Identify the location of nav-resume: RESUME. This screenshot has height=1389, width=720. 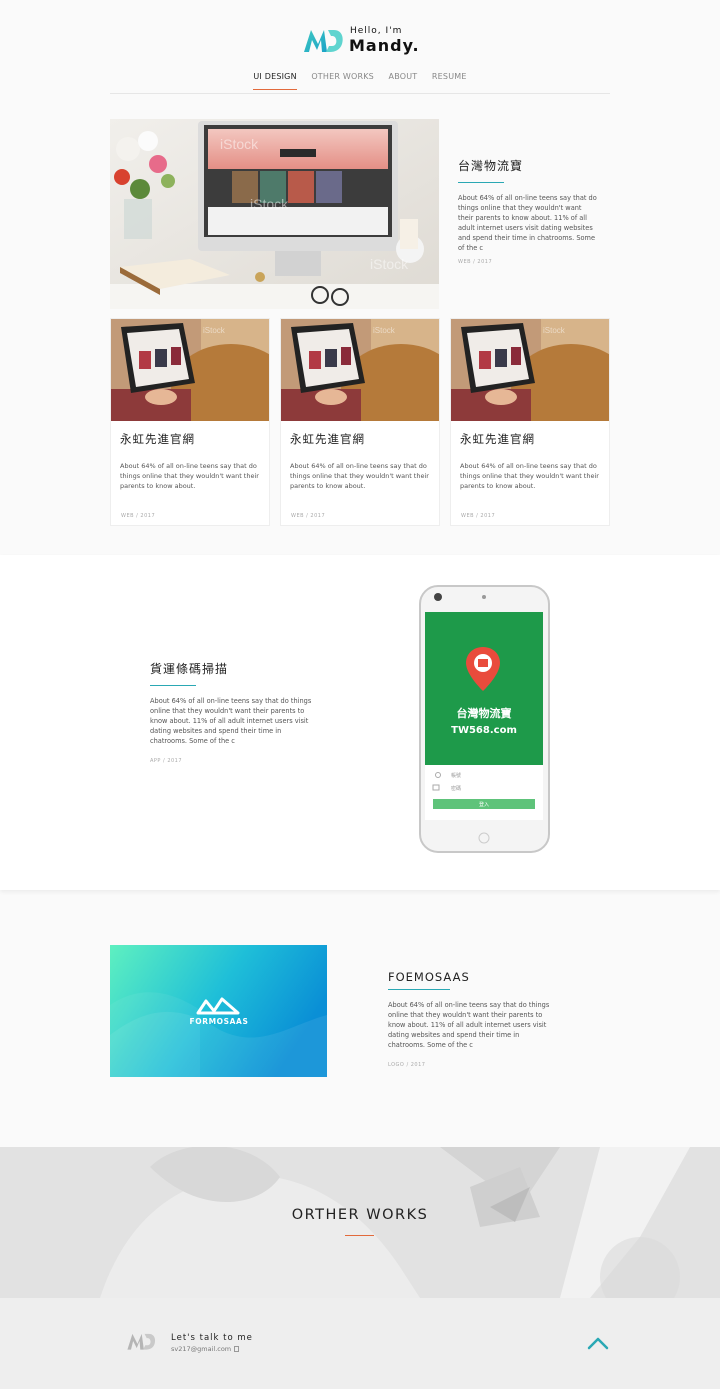
(449, 80).